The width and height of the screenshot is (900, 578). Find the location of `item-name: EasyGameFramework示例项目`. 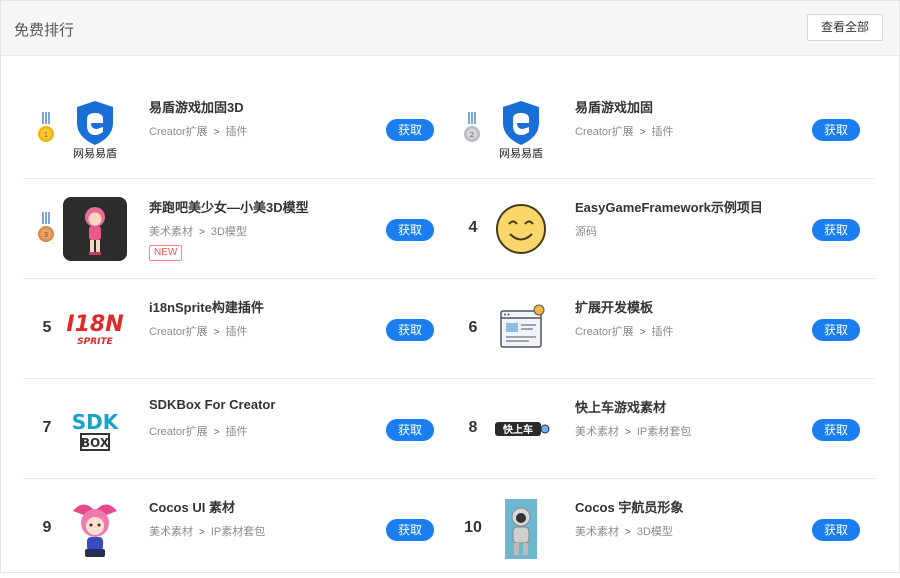

item-name: EasyGameFramework示例项目 is located at coordinates (669, 206).